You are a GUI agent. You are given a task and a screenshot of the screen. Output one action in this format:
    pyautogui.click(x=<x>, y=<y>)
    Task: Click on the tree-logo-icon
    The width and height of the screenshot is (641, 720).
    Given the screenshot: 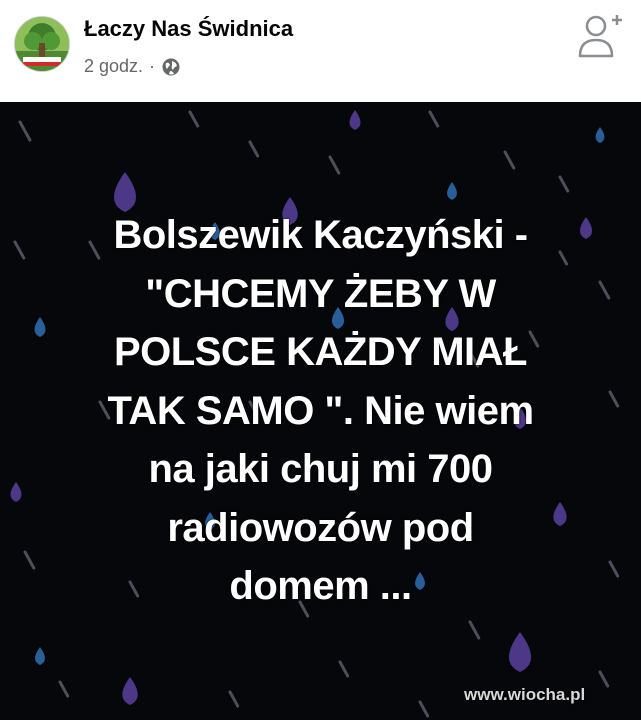 What is the action you would take?
    pyautogui.click(x=42, y=44)
    